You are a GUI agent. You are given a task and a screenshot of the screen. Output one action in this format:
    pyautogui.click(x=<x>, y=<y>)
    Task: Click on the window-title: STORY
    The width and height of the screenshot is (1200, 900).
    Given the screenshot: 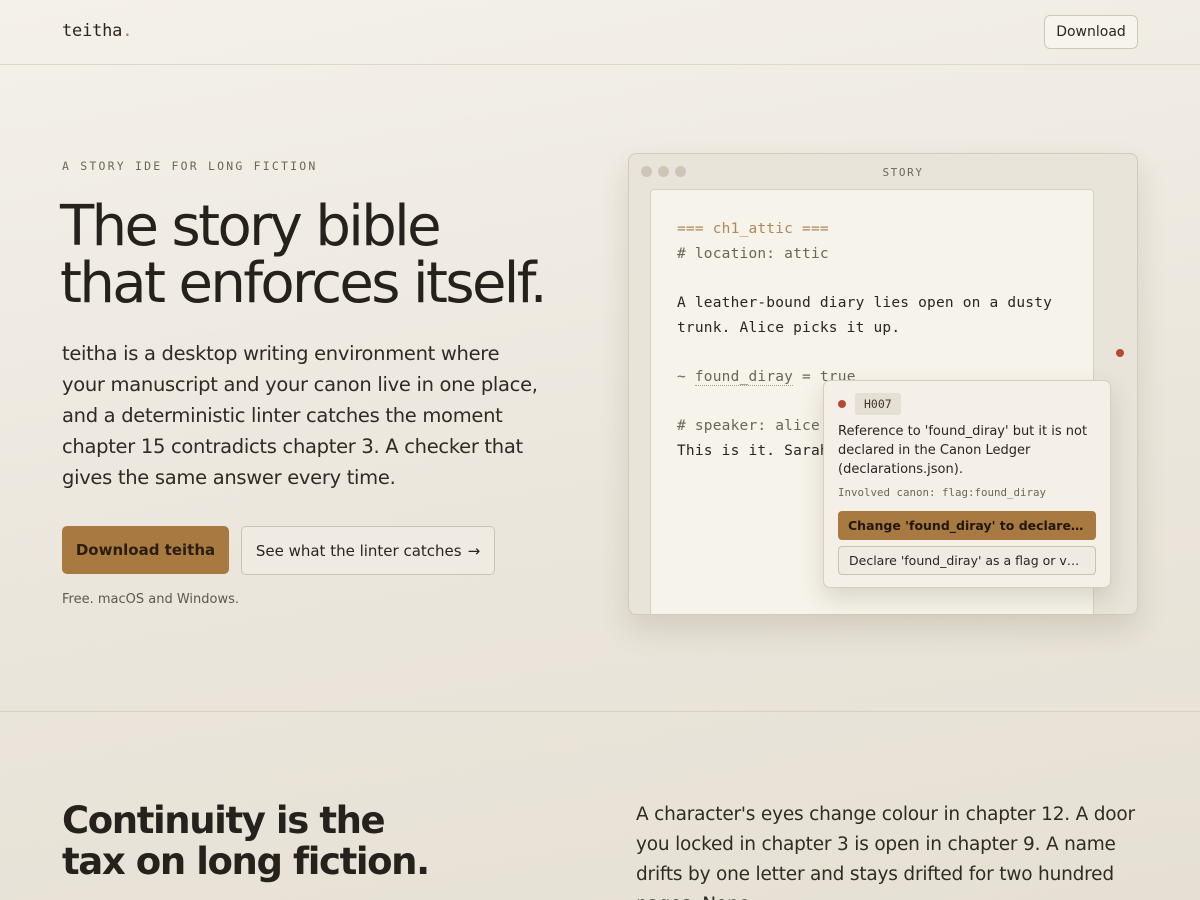 What is the action you would take?
    pyautogui.click(x=903, y=172)
    